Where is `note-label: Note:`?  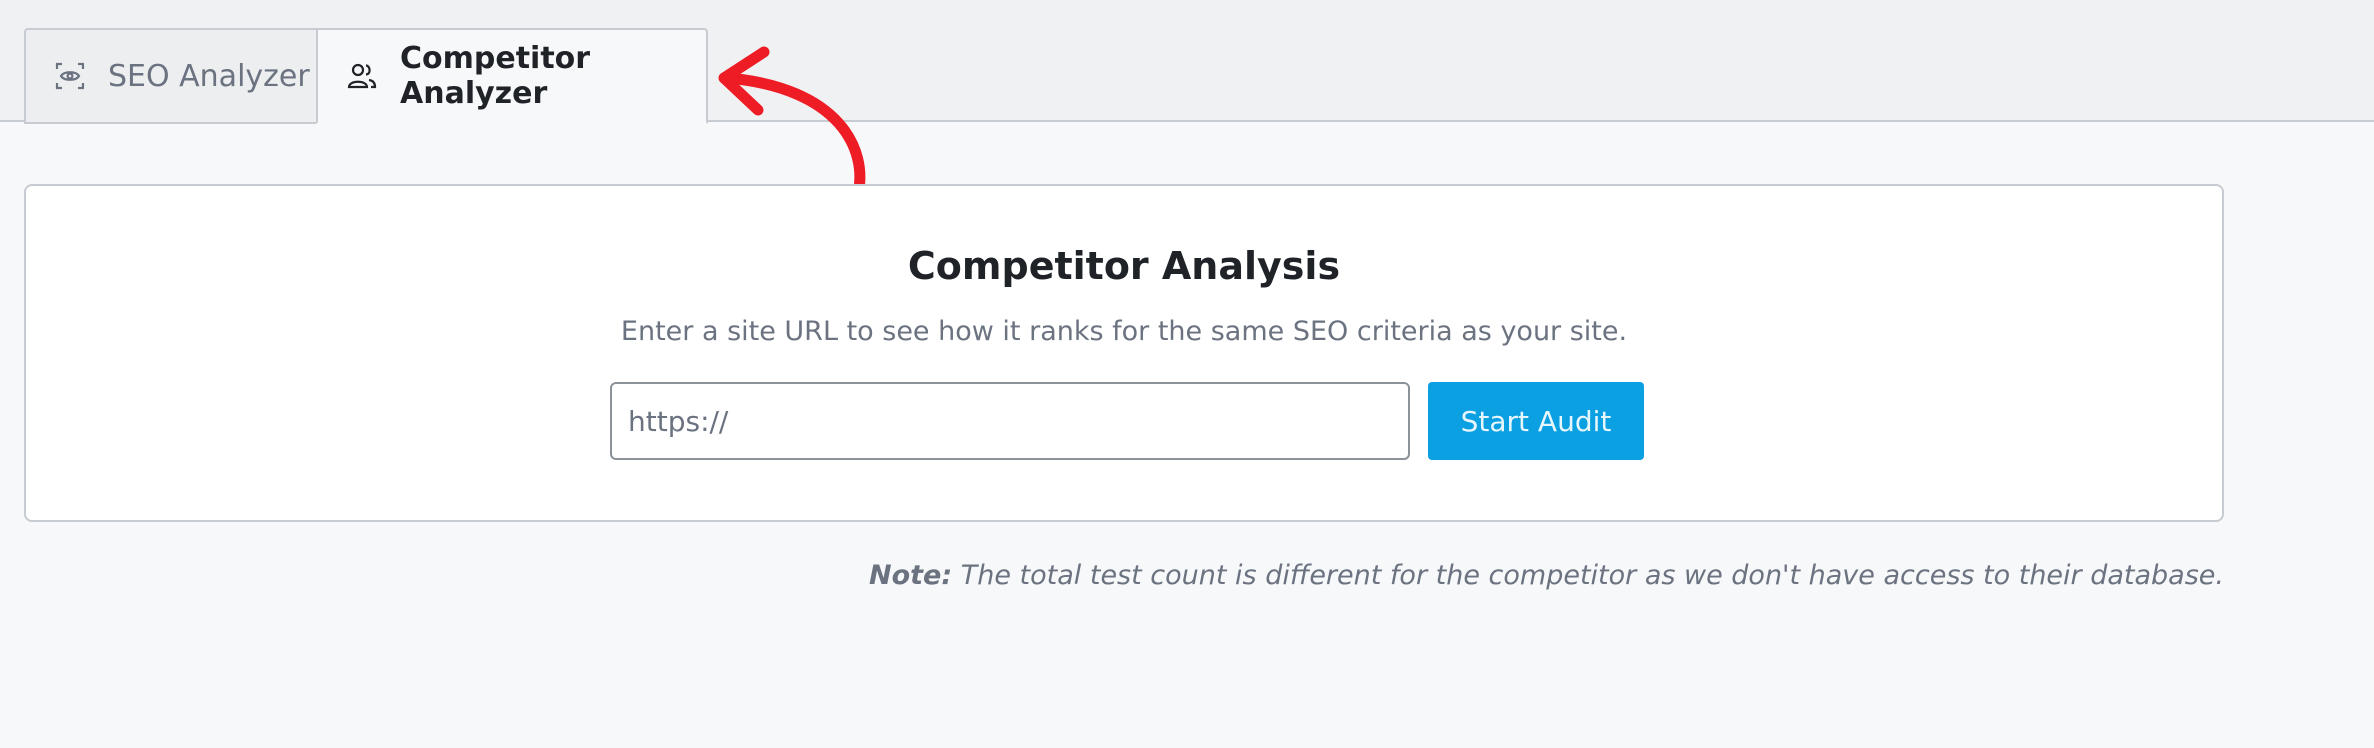
note-label: Note: is located at coordinates (910, 575).